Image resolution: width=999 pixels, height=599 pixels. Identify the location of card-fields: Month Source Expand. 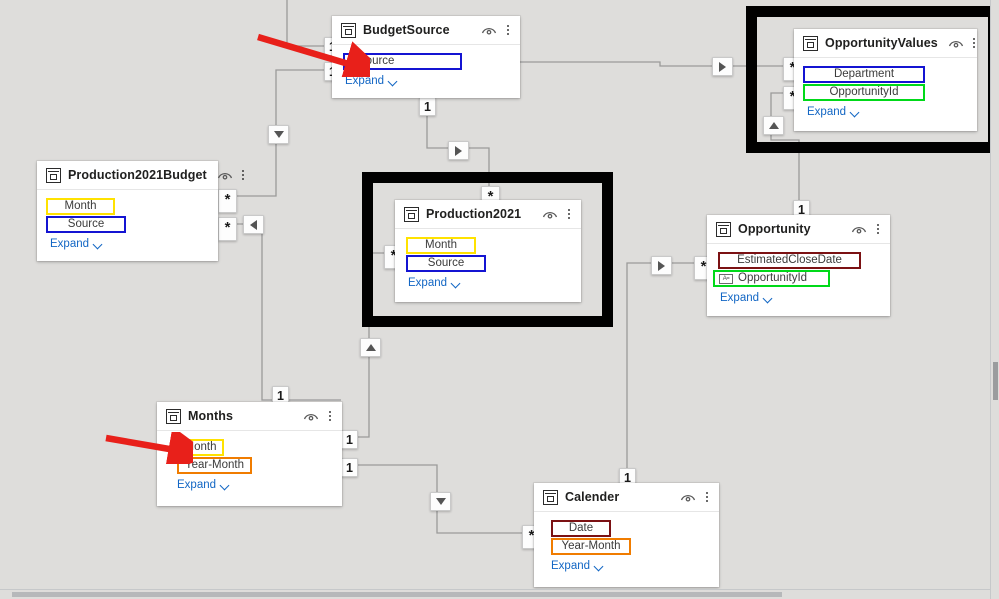
(488, 261).